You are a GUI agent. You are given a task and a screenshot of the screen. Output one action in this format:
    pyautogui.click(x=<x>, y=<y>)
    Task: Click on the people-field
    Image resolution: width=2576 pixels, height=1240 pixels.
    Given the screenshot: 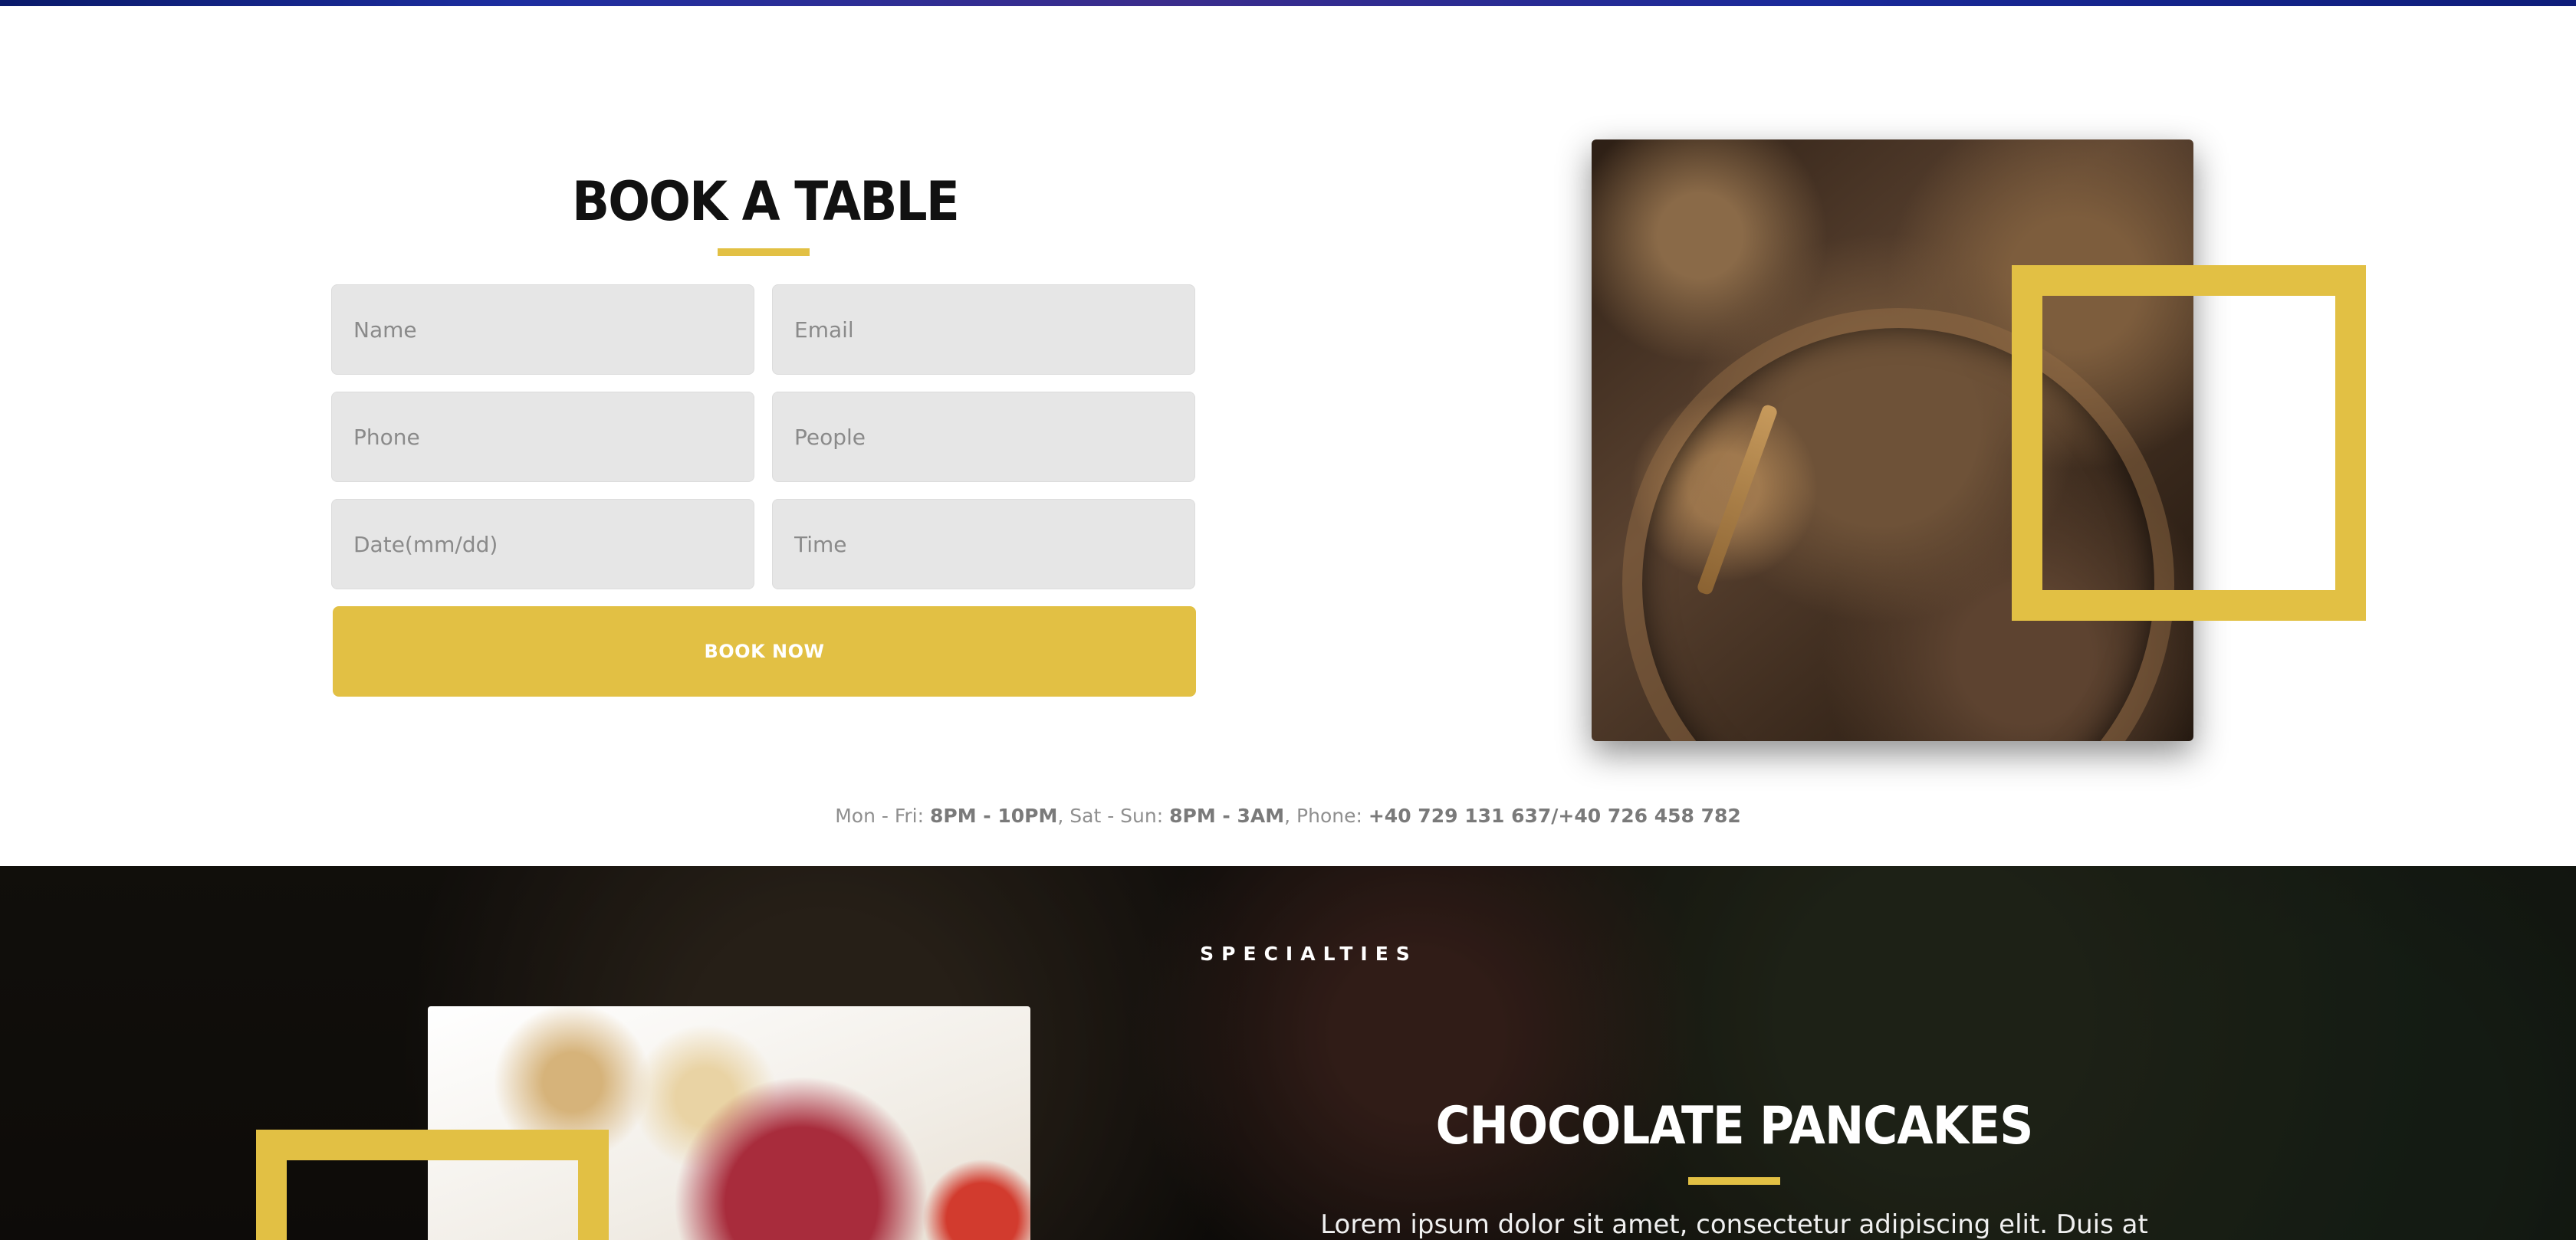 What is the action you would take?
    pyautogui.click(x=984, y=437)
    